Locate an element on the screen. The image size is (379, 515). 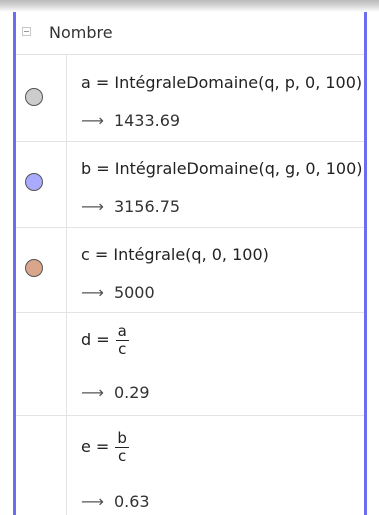
result-line: ⟶ 0.29 is located at coordinates (115, 392).